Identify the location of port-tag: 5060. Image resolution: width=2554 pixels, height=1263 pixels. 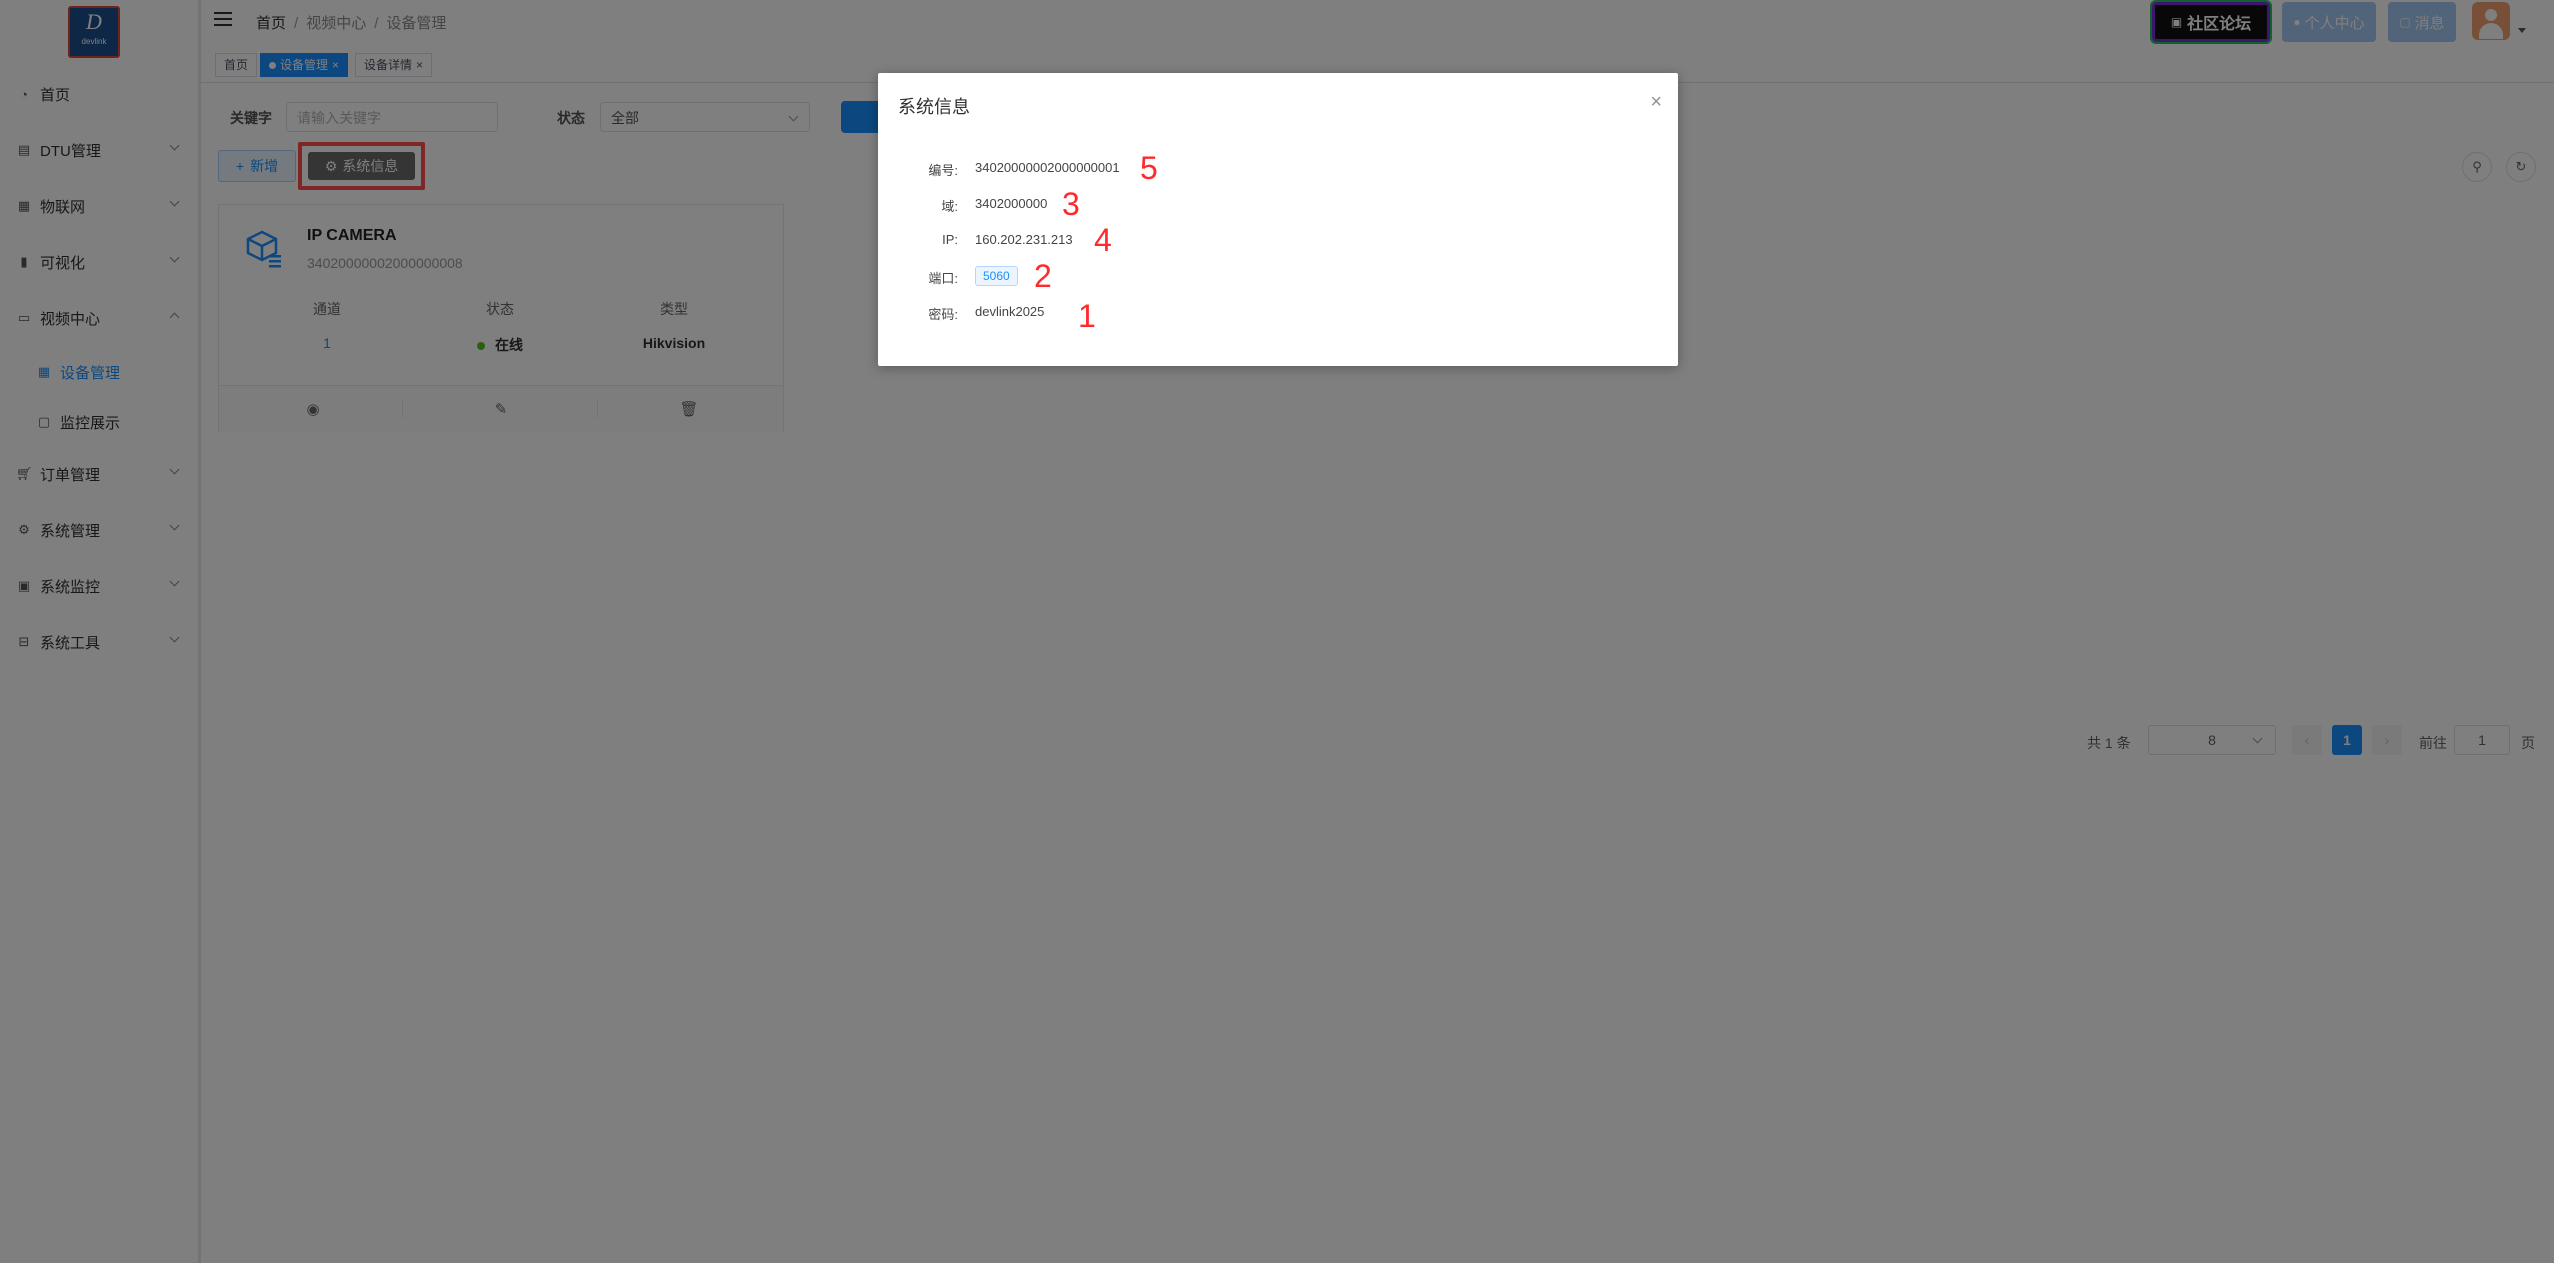
(996, 276).